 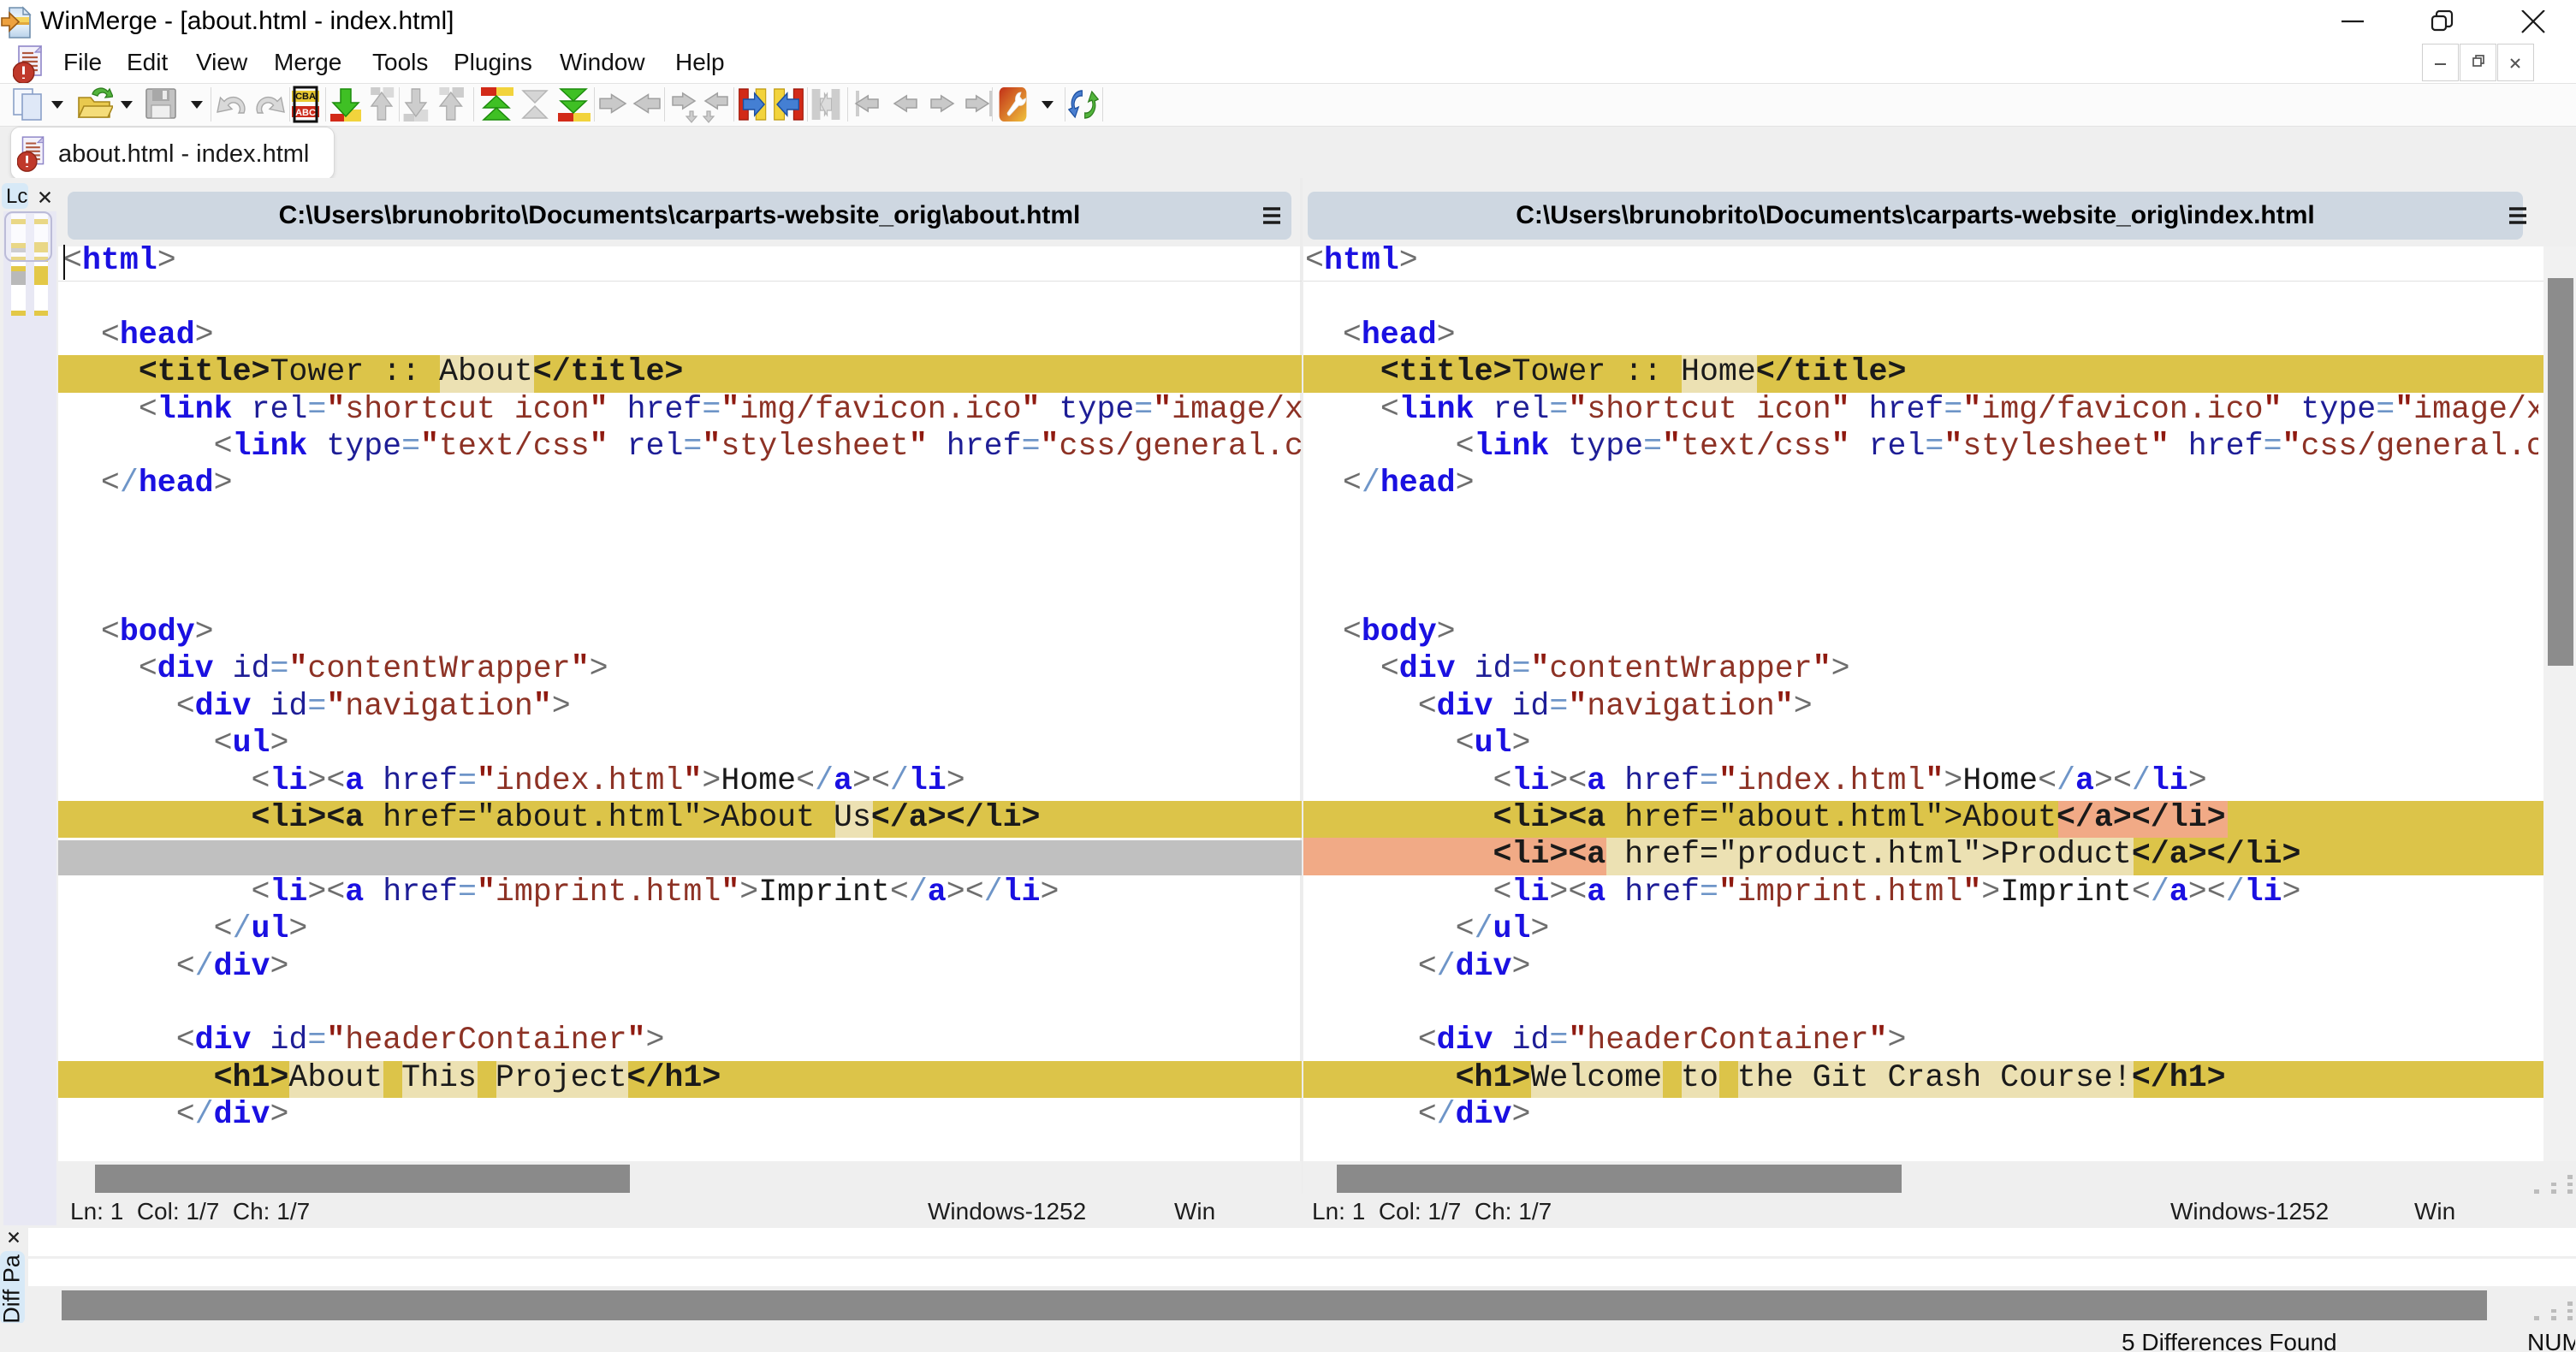 I want to click on svg-text: ABC, so click(x=305, y=113).